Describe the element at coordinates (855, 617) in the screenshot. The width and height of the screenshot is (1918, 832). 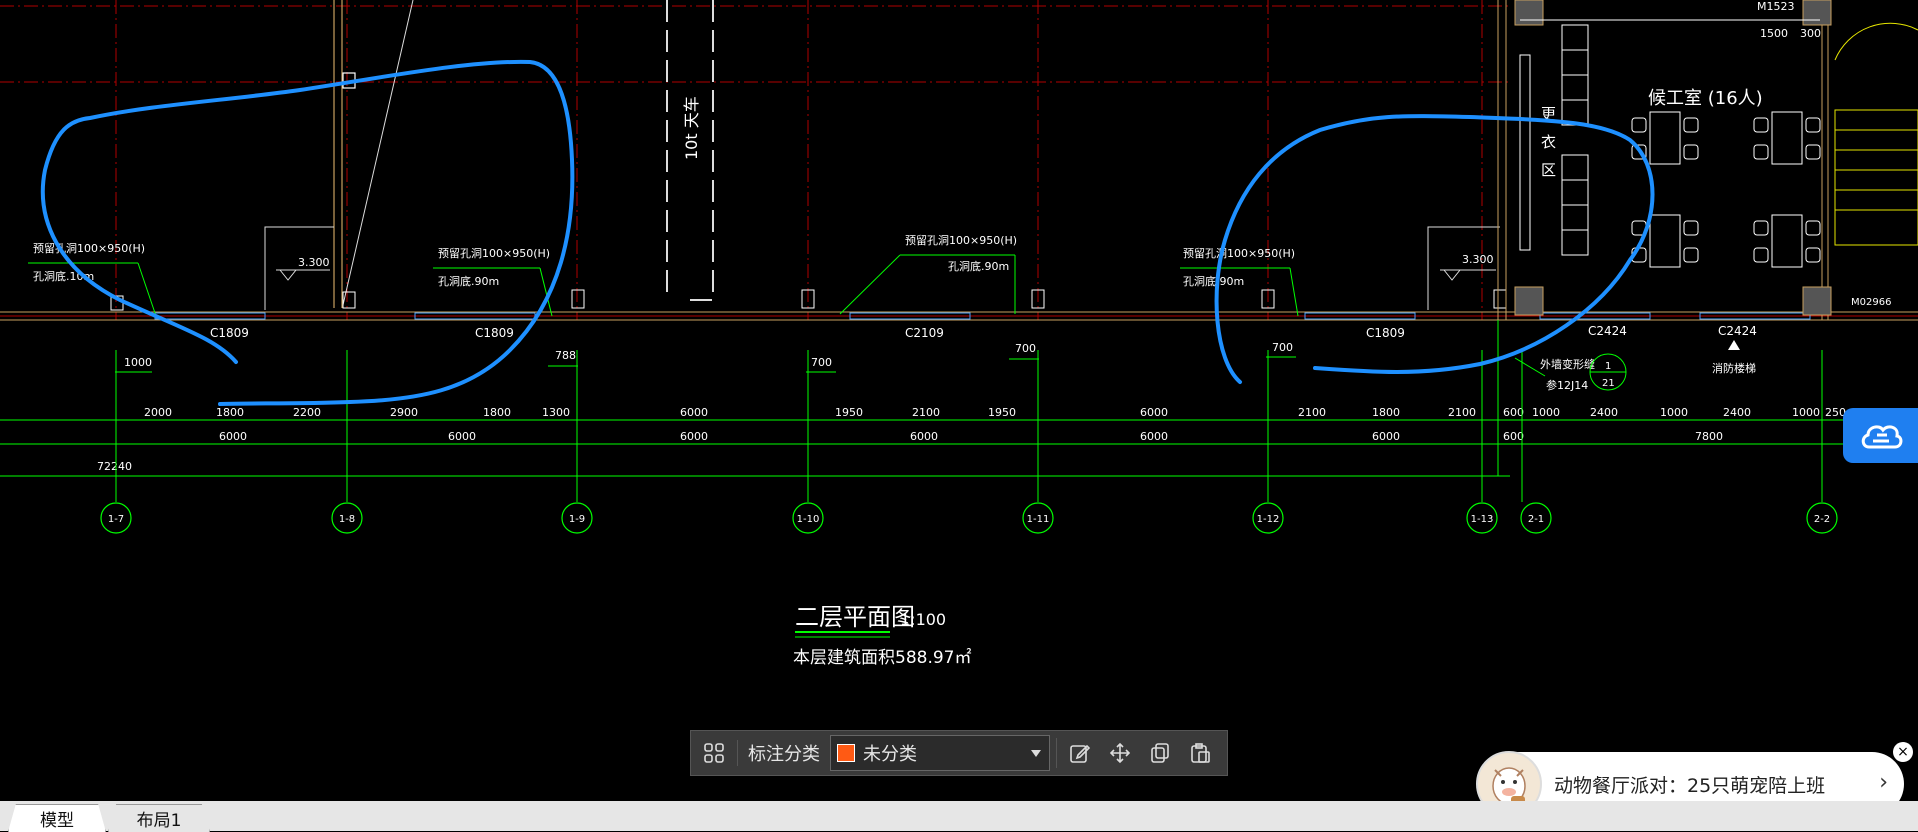
I see `drawing-title: 二层平面图` at that location.